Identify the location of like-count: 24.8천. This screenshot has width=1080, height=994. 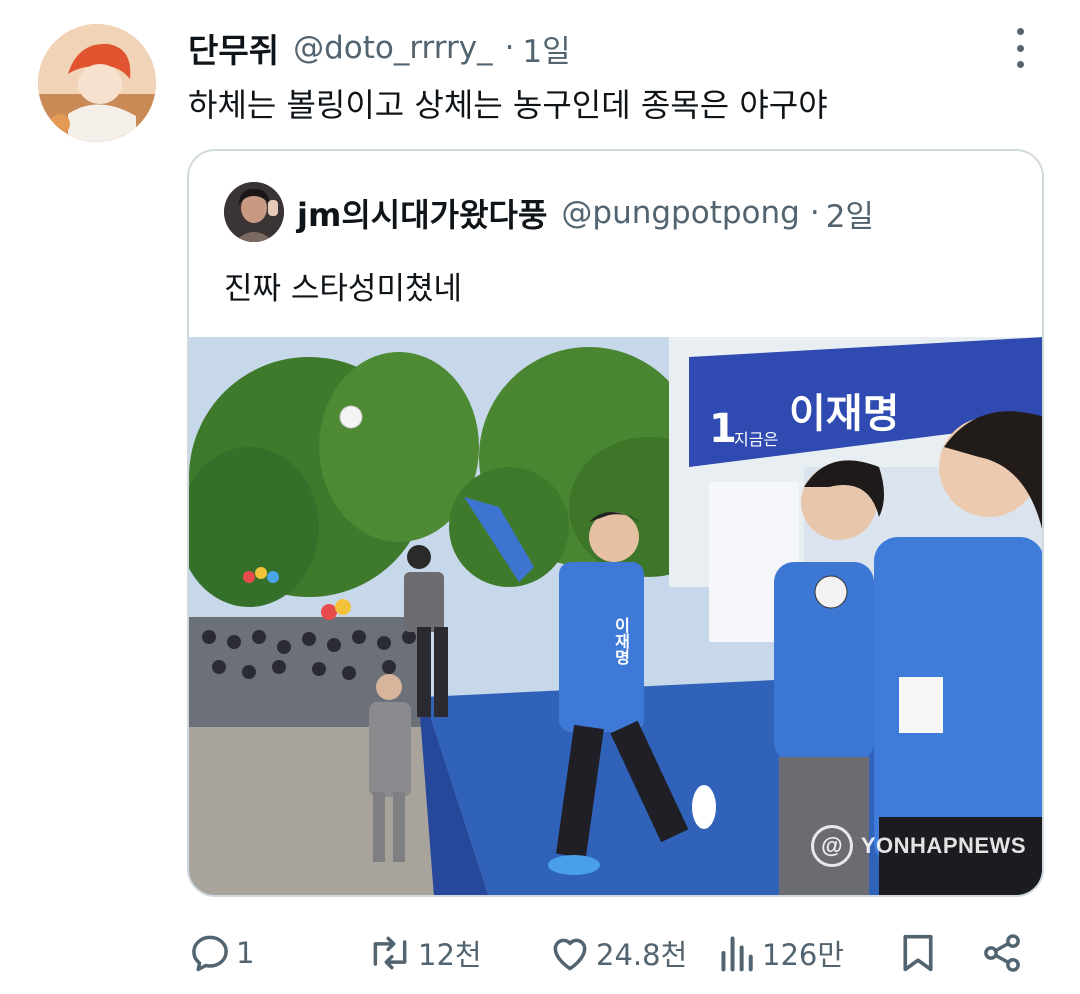
(642, 955).